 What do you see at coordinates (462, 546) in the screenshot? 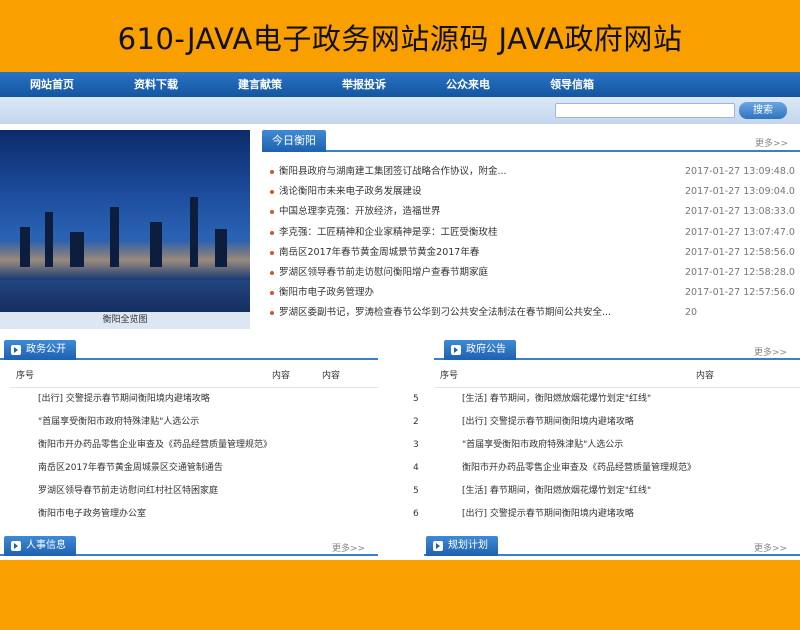
I see `tab-planning: 规划计划` at bounding box center [462, 546].